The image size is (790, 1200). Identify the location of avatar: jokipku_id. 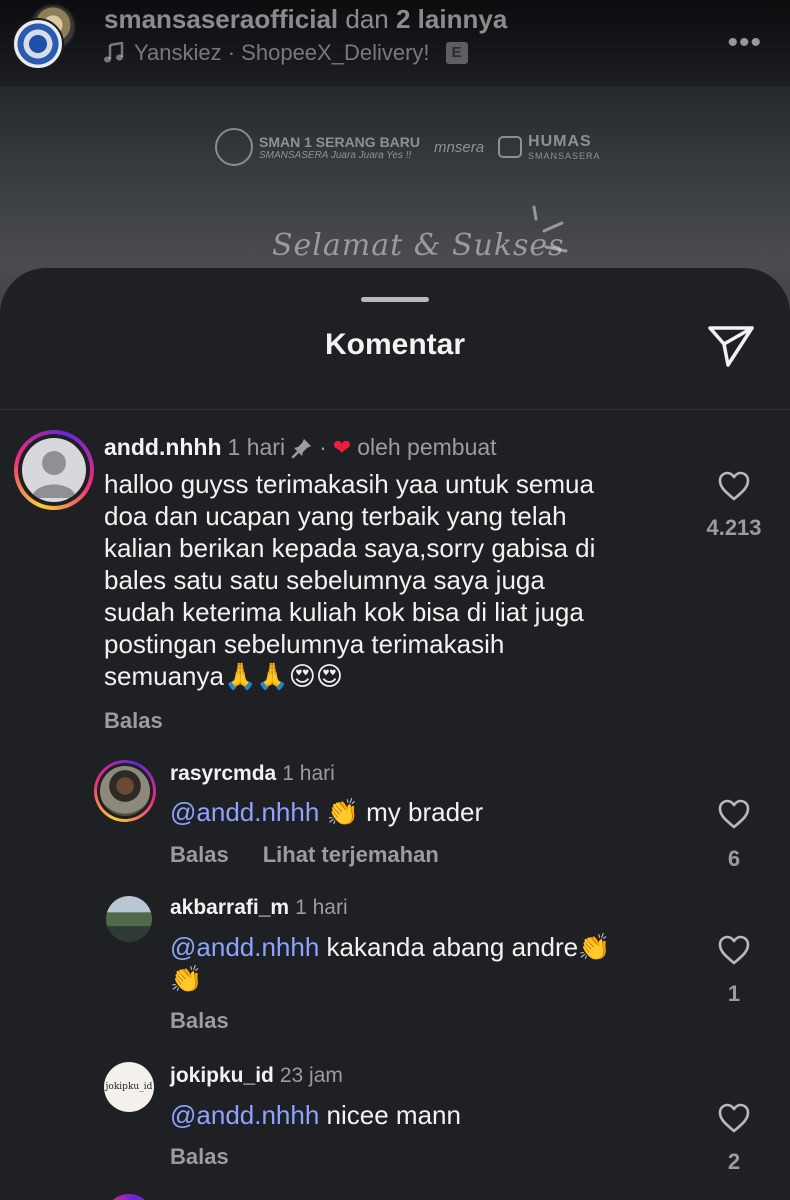
(129, 1087).